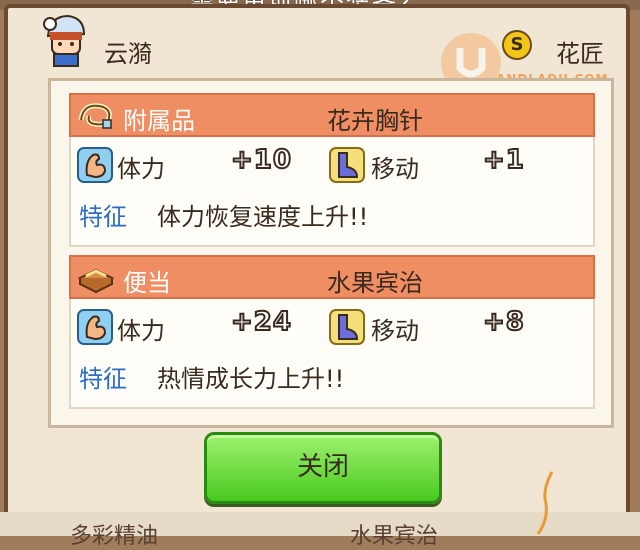 The image size is (640, 550). What do you see at coordinates (517, 45) in the screenshot?
I see `skill-rank-badge: S` at bounding box center [517, 45].